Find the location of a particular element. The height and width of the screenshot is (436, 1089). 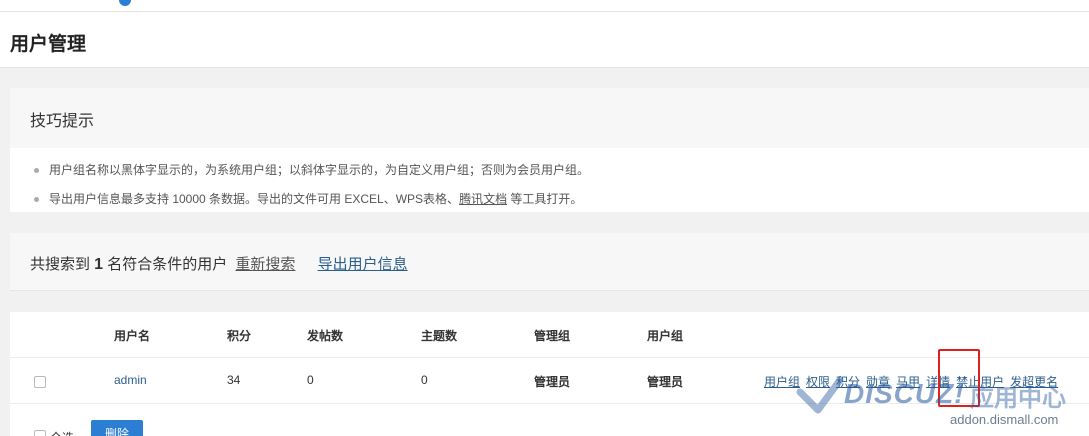

page-header: 用户管理 is located at coordinates (544, 40).